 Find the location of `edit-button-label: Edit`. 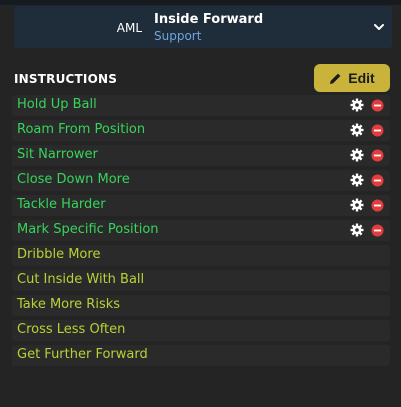

edit-button-label: Edit is located at coordinates (361, 78).